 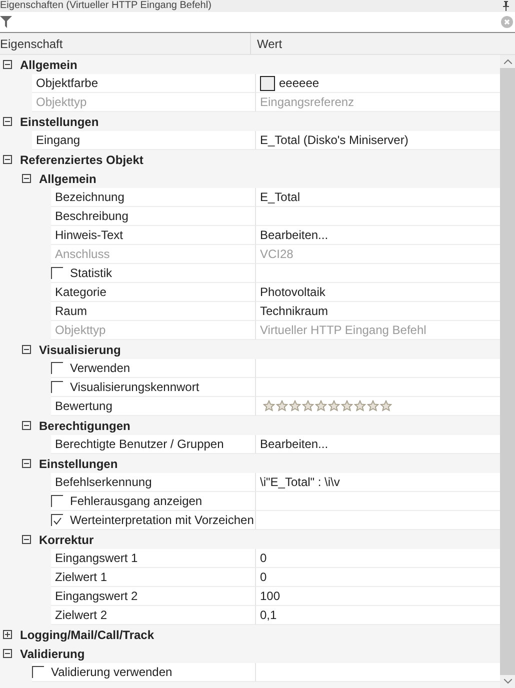 I want to click on property-value: eeeeee, so click(x=299, y=83).